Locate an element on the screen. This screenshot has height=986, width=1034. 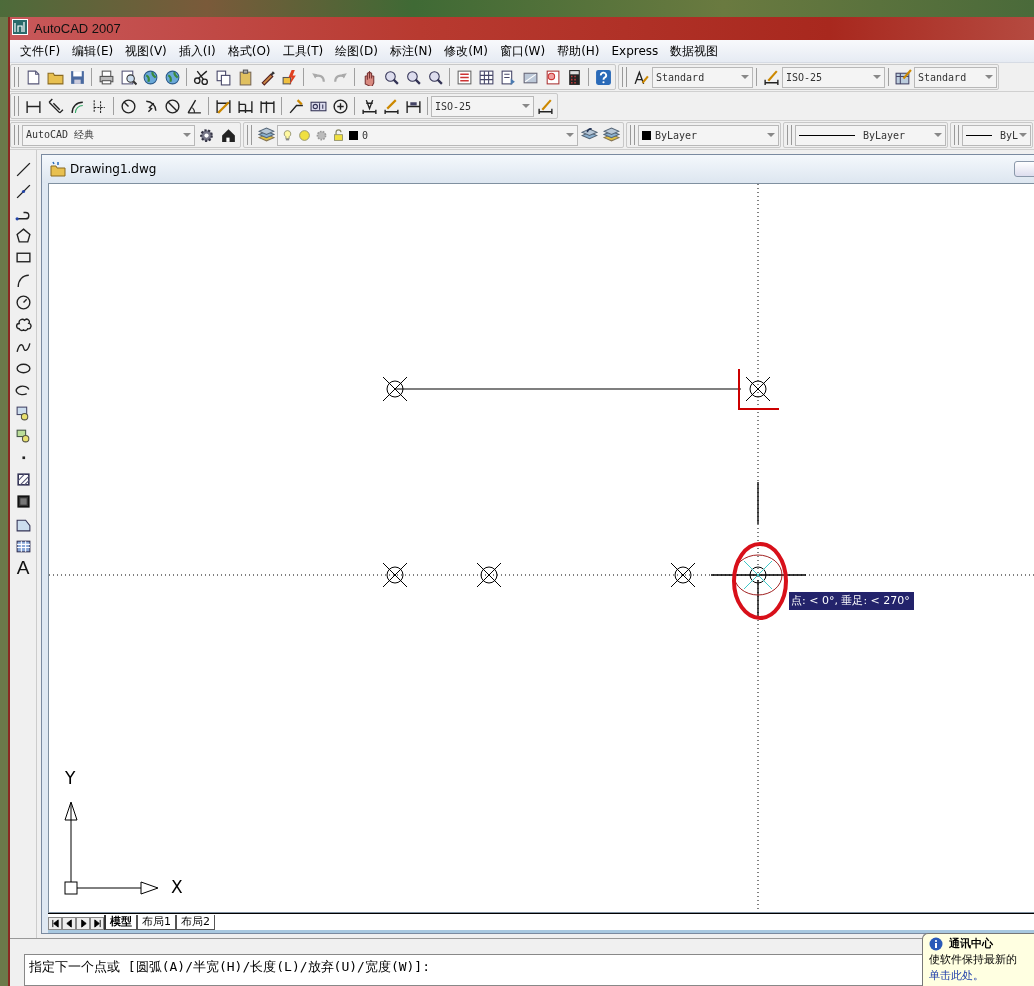
y-axis-label: Y is located at coordinates (70, 778).